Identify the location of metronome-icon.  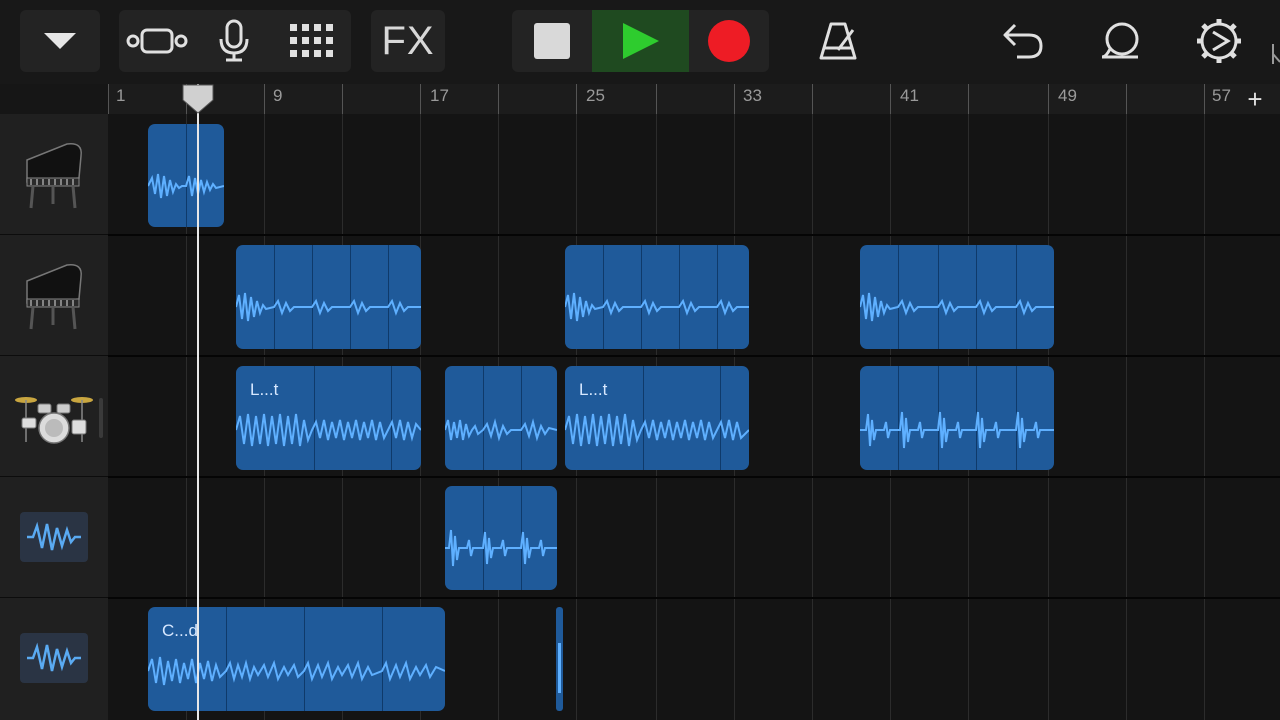
(838, 41).